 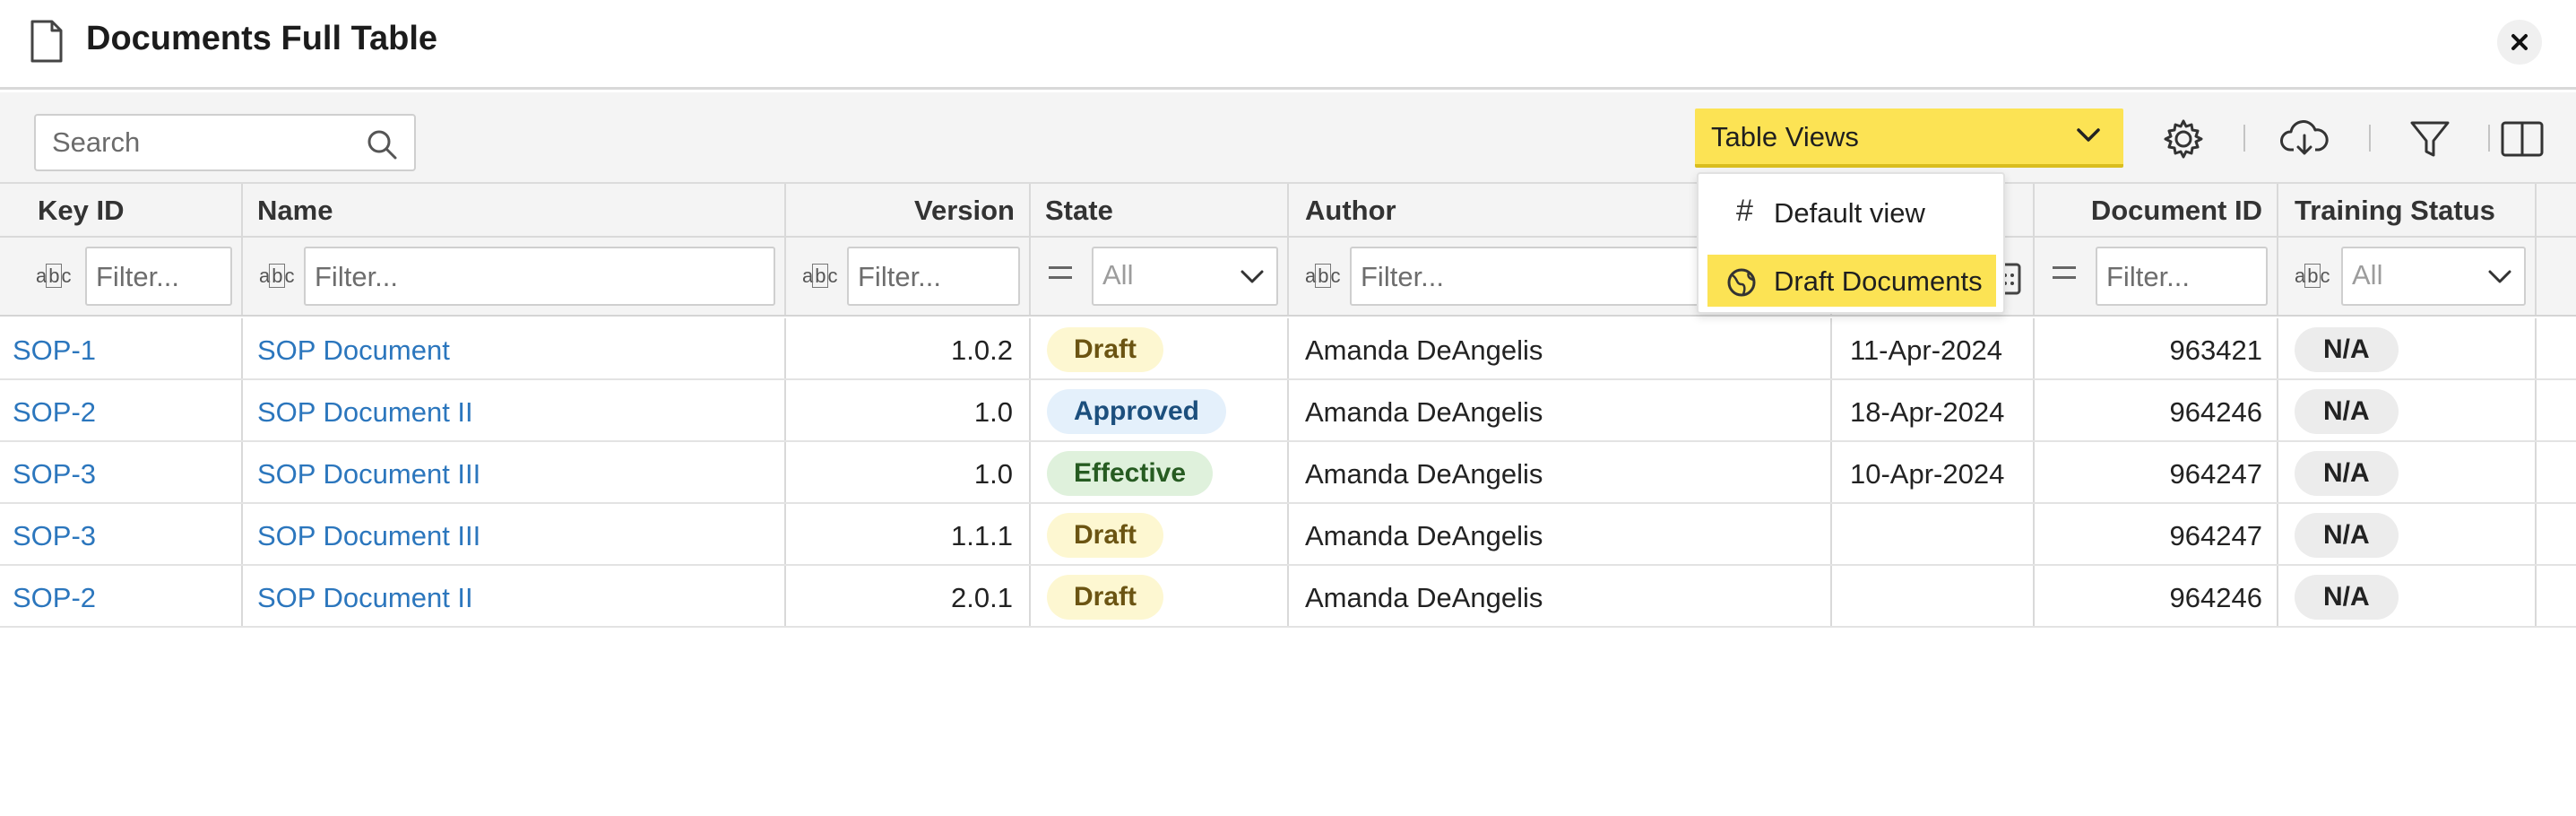 What do you see at coordinates (121, 534) in the screenshot?
I see `key-id-cell: SOP-3` at bounding box center [121, 534].